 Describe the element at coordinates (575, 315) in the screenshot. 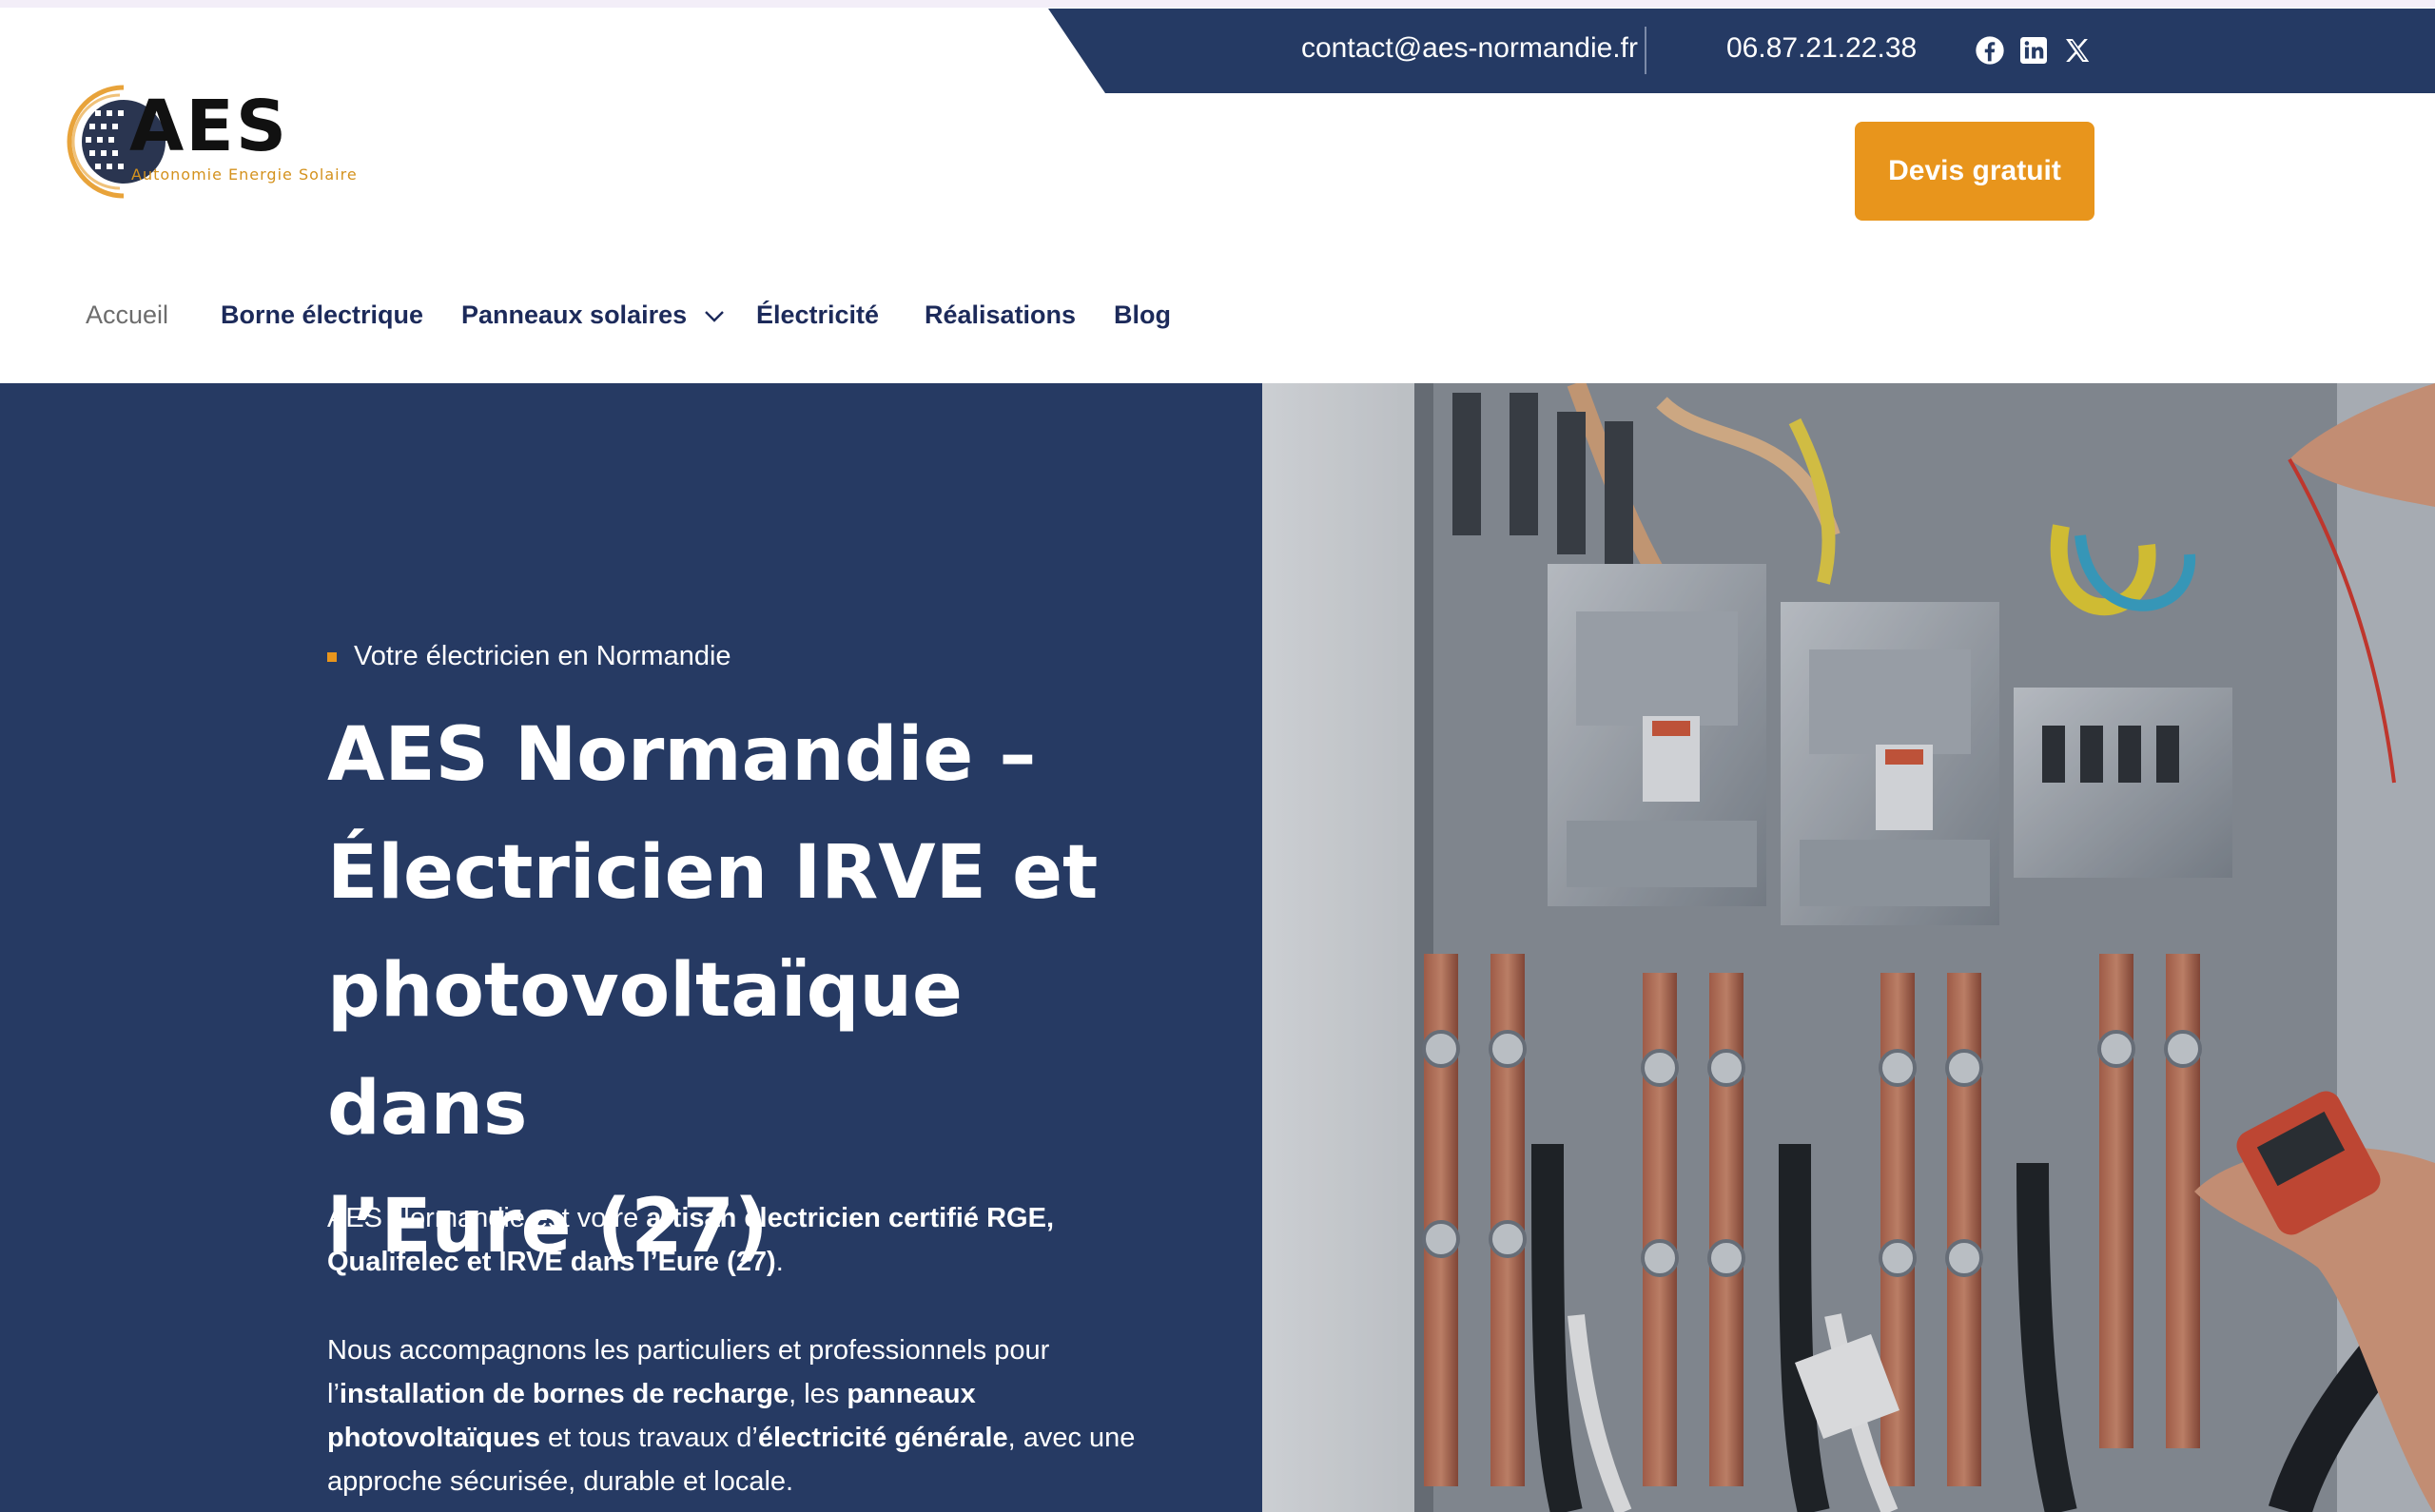

I see `nav-item-label: Panneaux solaires` at that location.